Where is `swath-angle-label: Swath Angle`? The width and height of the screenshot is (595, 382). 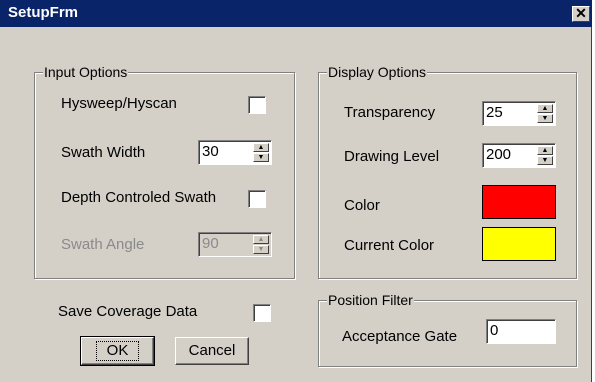
swath-angle-label: Swath Angle is located at coordinates (103, 244).